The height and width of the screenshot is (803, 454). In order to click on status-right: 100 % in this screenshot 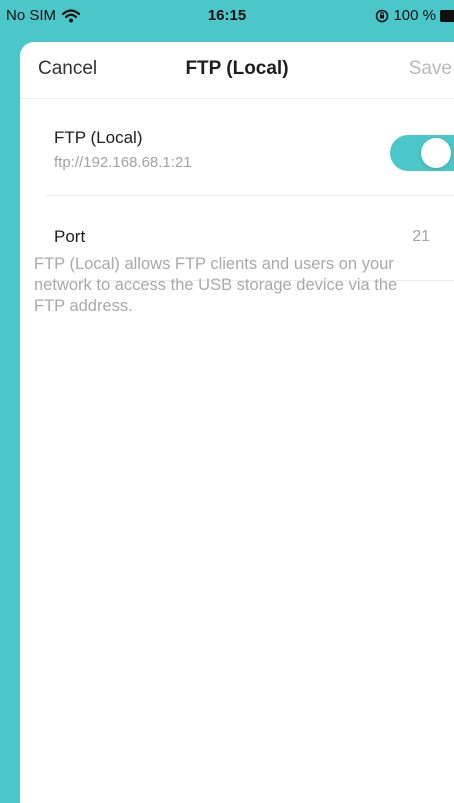, I will do `click(414, 15)`.